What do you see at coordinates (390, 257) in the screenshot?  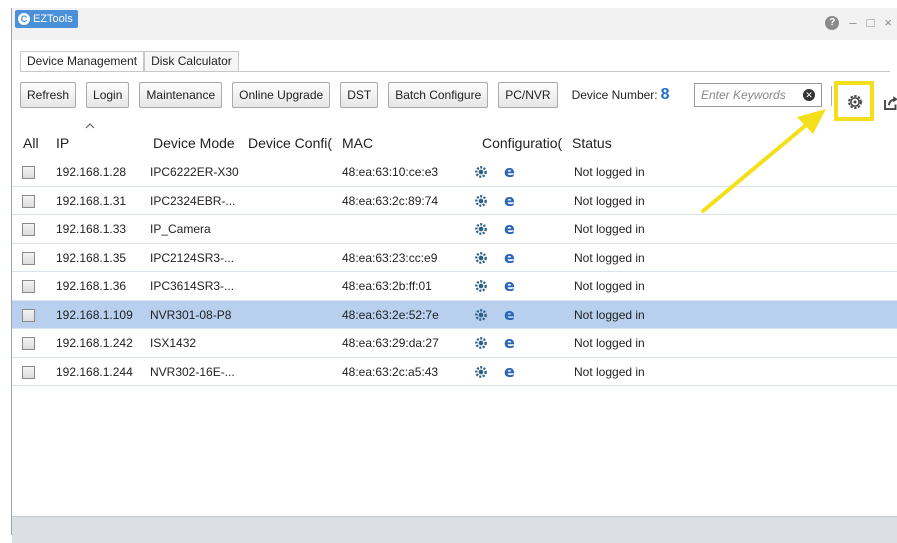 I see `cell-mac: 48:ea:63:23:cc:e9` at bounding box center [390, 257].